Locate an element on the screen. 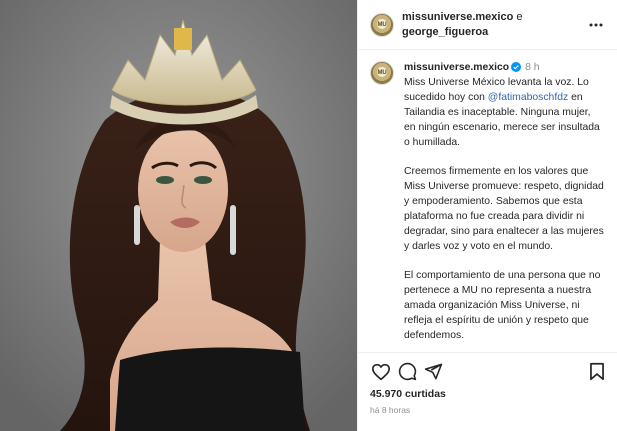 This screenshot has height=431, width=617. more-options-button is located at coordinates (596, 25).